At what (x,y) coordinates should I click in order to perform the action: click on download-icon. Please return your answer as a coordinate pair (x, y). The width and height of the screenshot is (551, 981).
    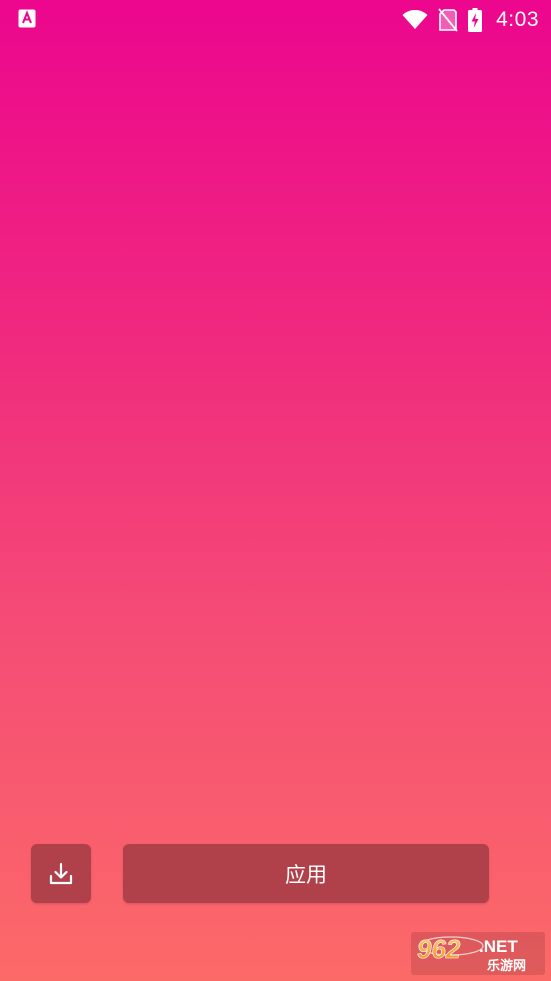
    Looking at the image, I should click on (61, 873).